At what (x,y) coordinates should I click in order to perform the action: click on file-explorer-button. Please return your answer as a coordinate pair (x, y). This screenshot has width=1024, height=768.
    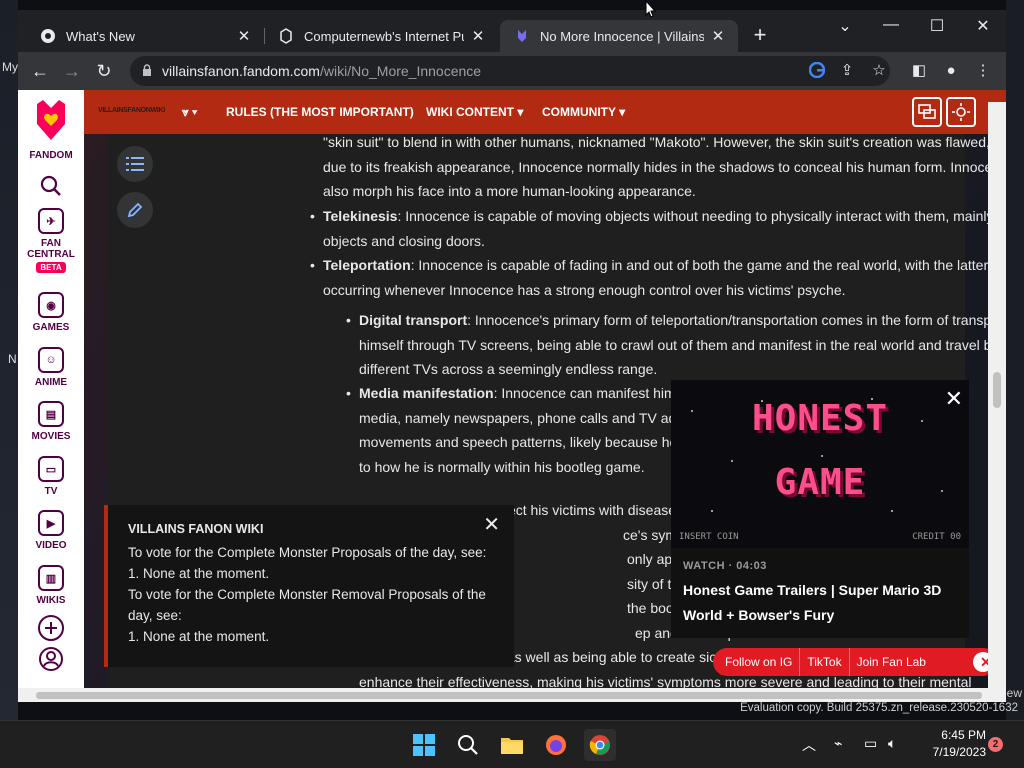
    Looking at the image, I should click on (512, 745).